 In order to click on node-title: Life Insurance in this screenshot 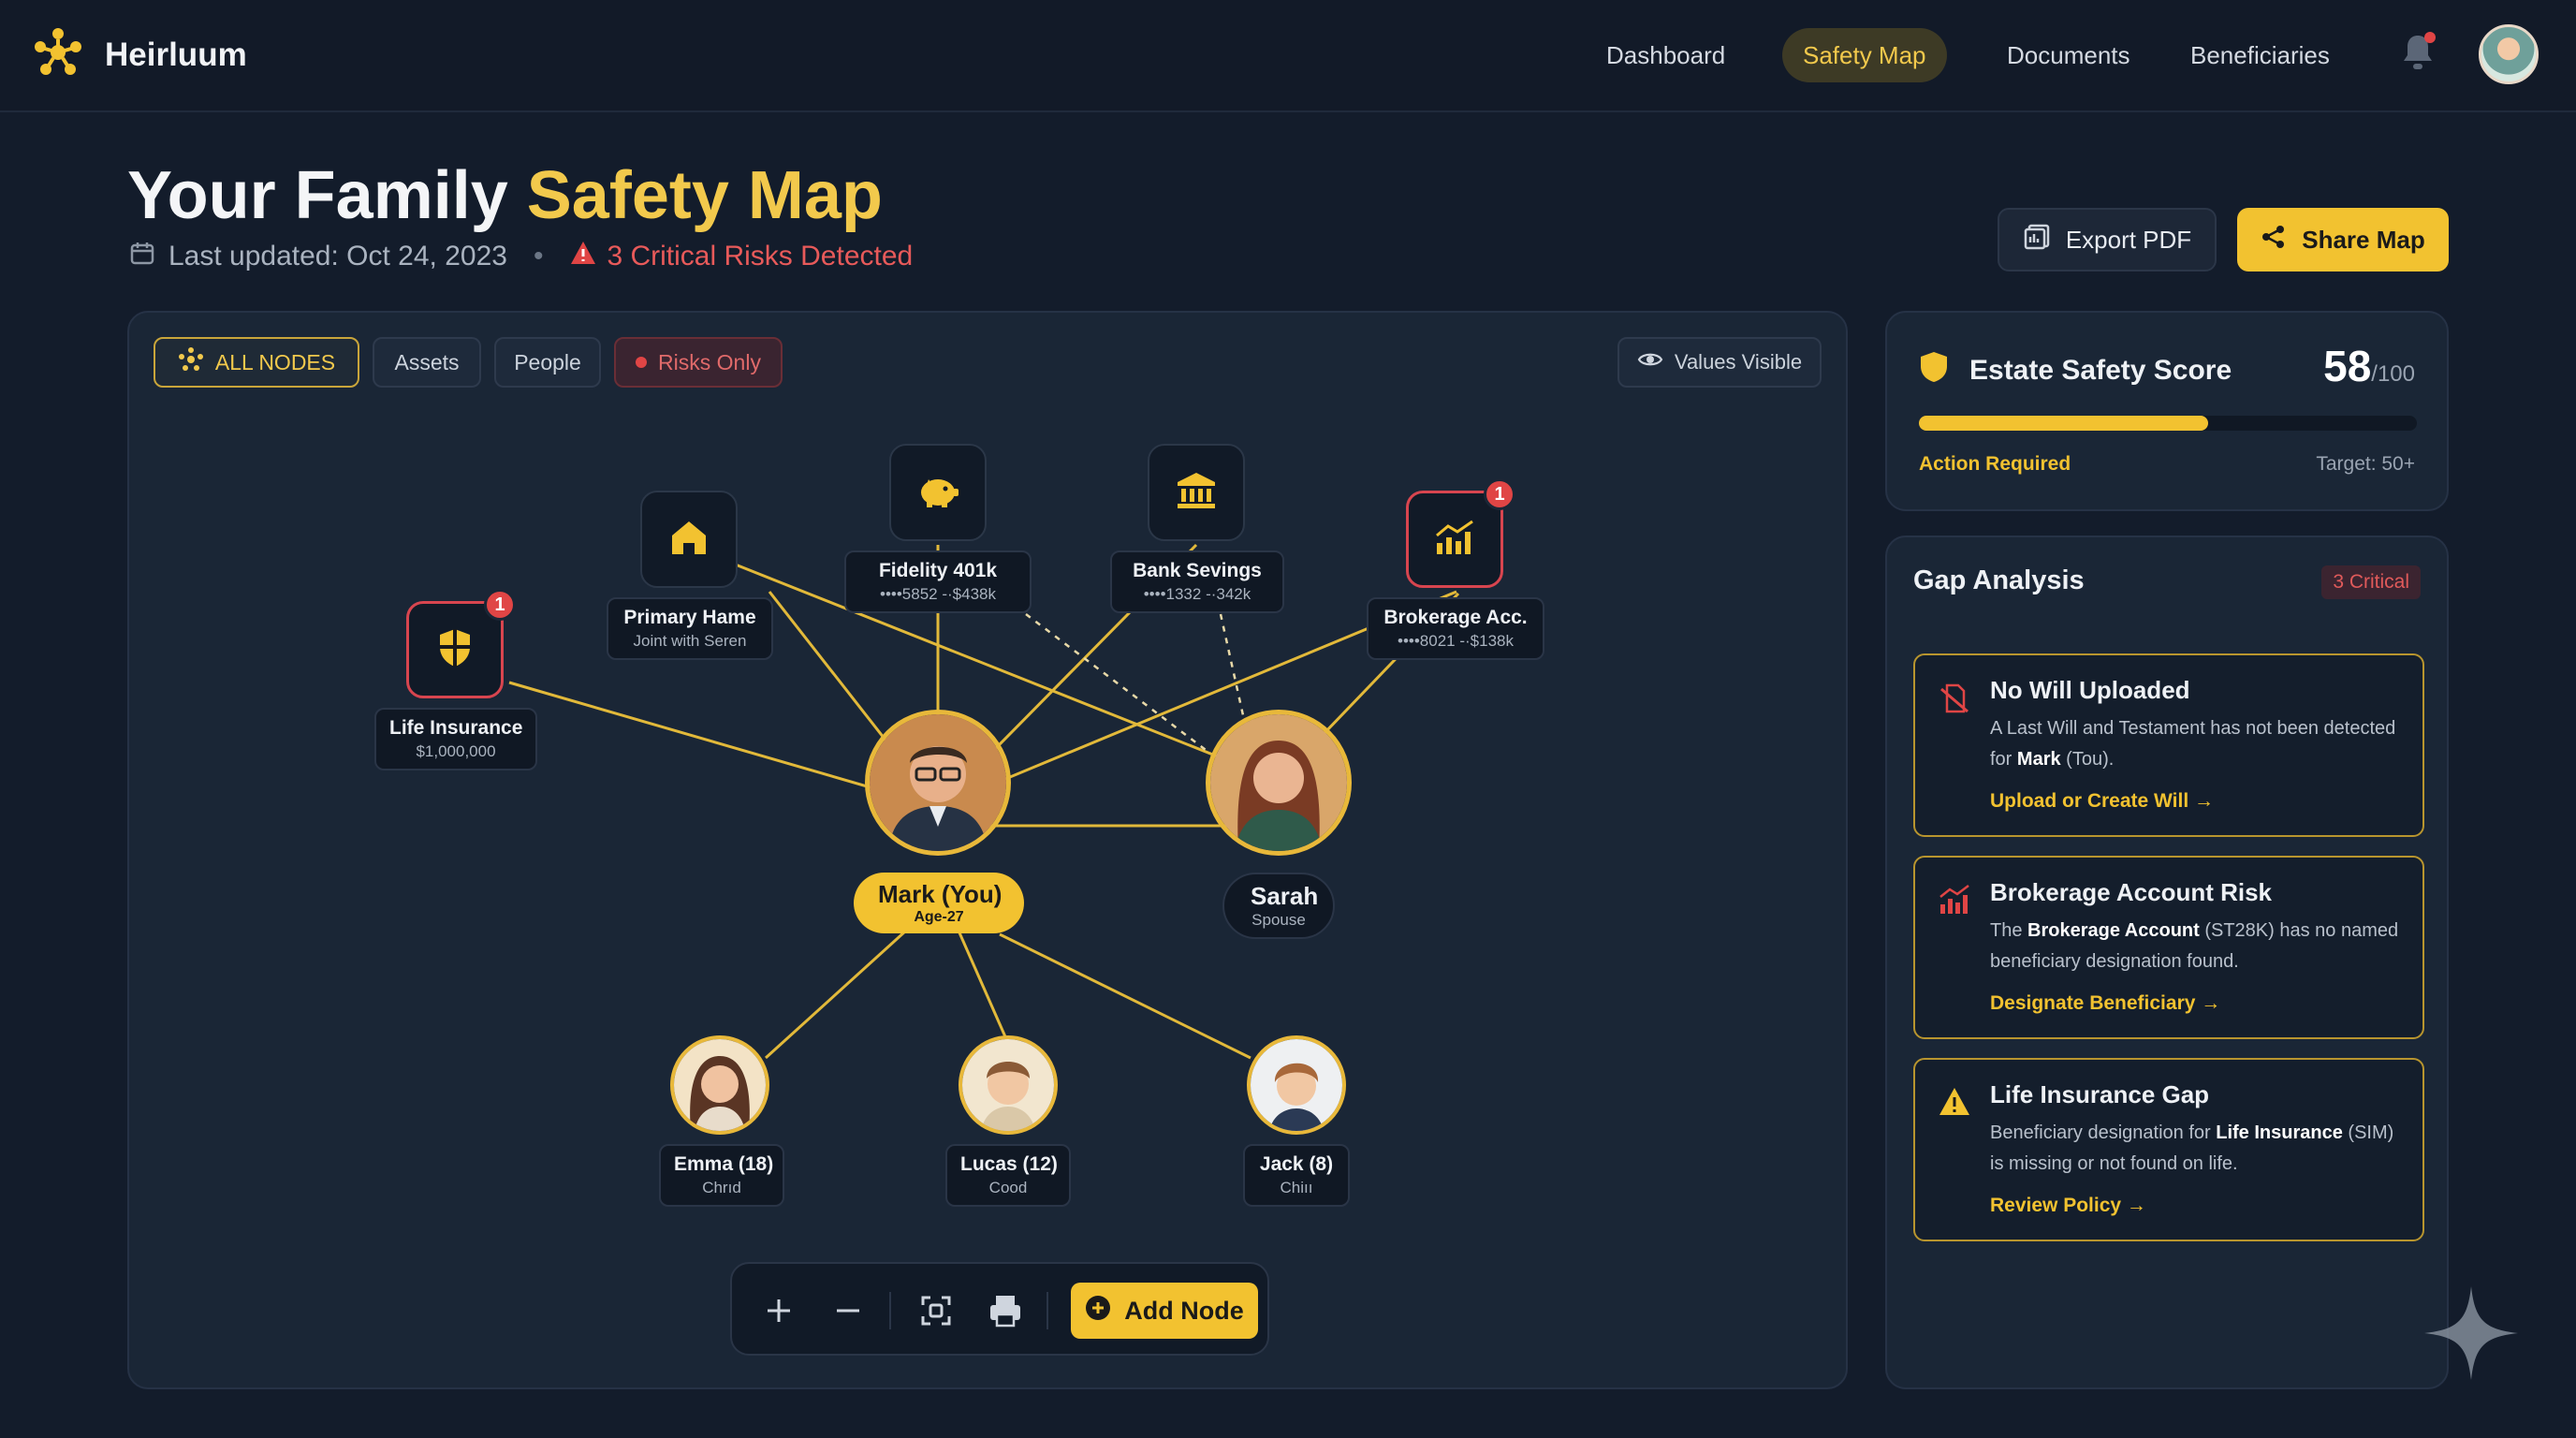, I will do `click(456, 728)`.